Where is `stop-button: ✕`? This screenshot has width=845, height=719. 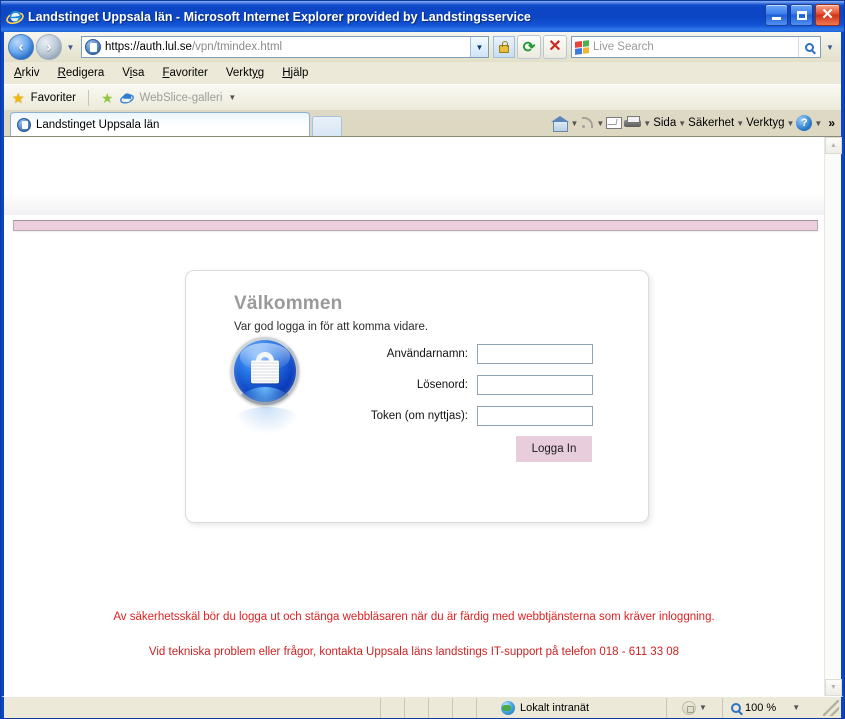 stop-button: ✕ is located at coordinates (555, 47).